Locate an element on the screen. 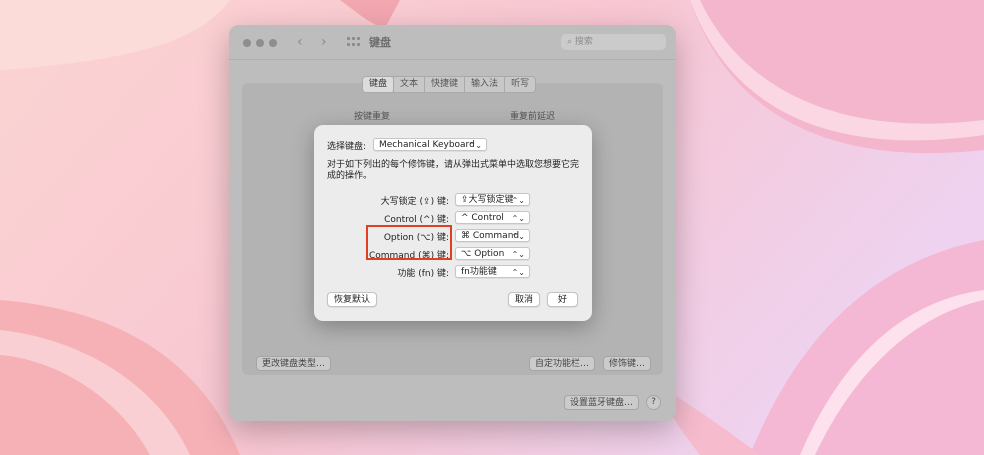 Image resolution: width=984 pixels, height=455 pixels. caps-lock-key-label: 大写锁定 (⇪) 键: is located at coordinates (414, 202).